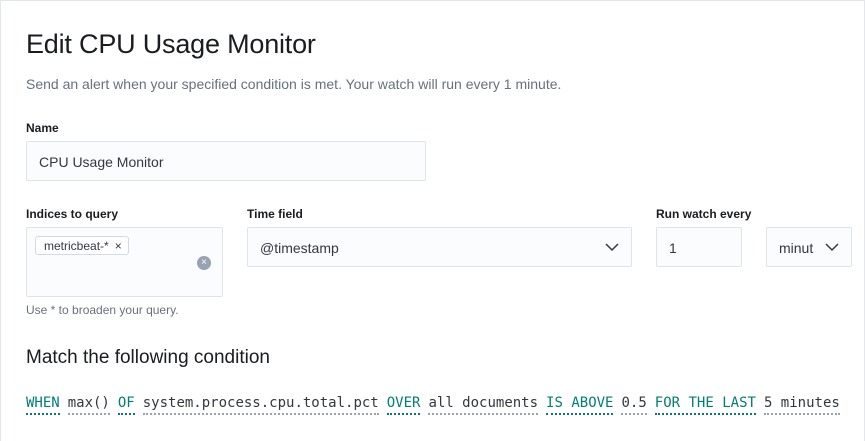  What do you see at coordinates (88, 405) in the screenshot?
I see `aggregation-value: max()` at bounding box center [88, 405].